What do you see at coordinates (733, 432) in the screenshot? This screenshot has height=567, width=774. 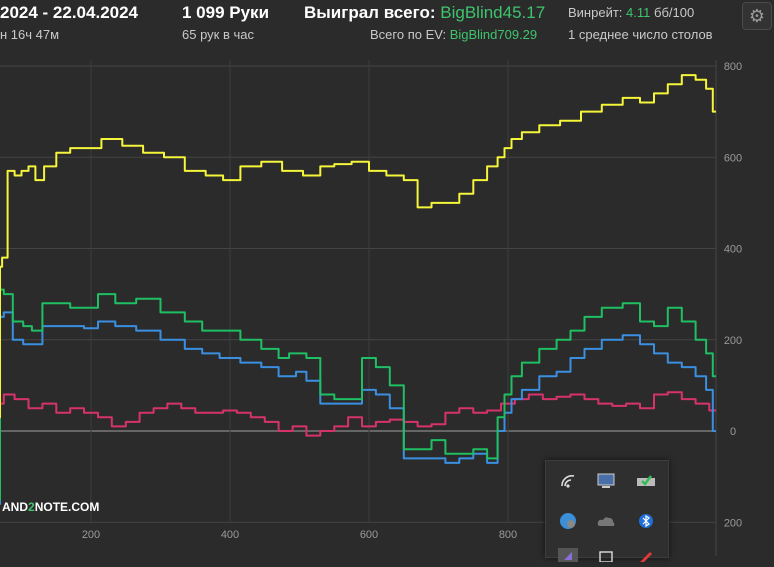 I see `y-tick-label: 0` at bounding box center [733, 432].